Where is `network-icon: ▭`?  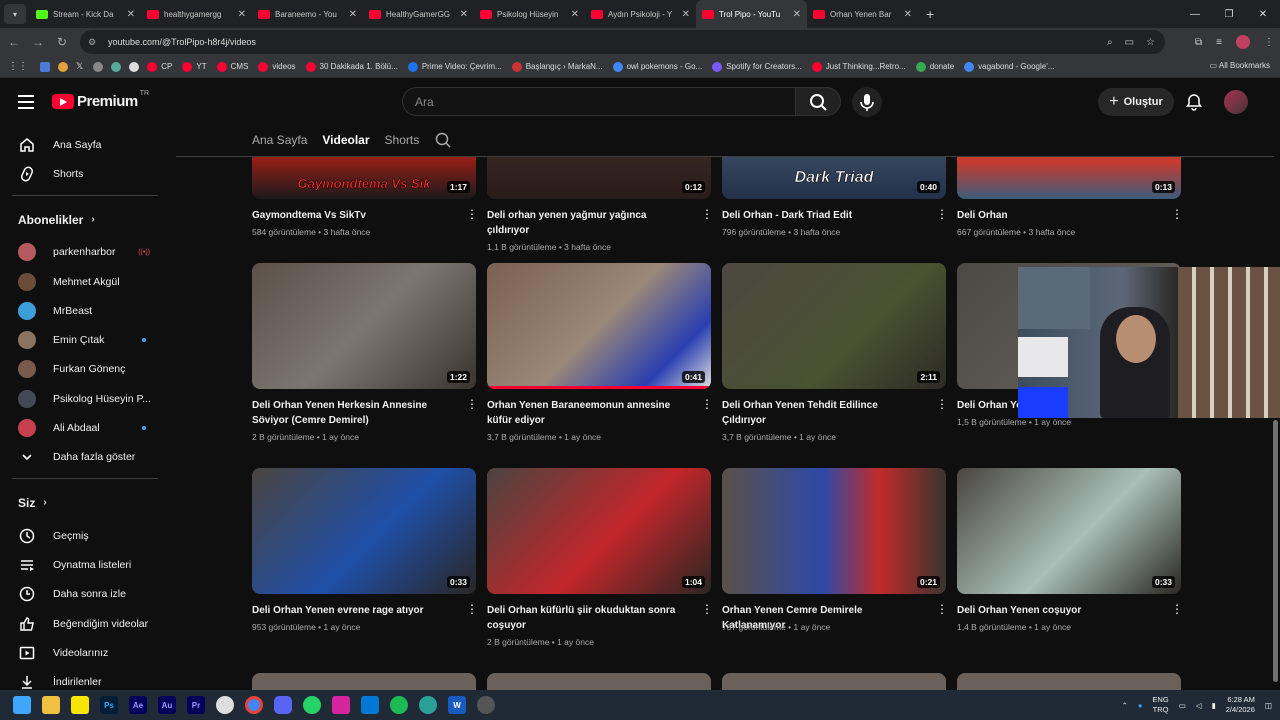 network-icon: ▭ is located at coordinates (1182, 705).